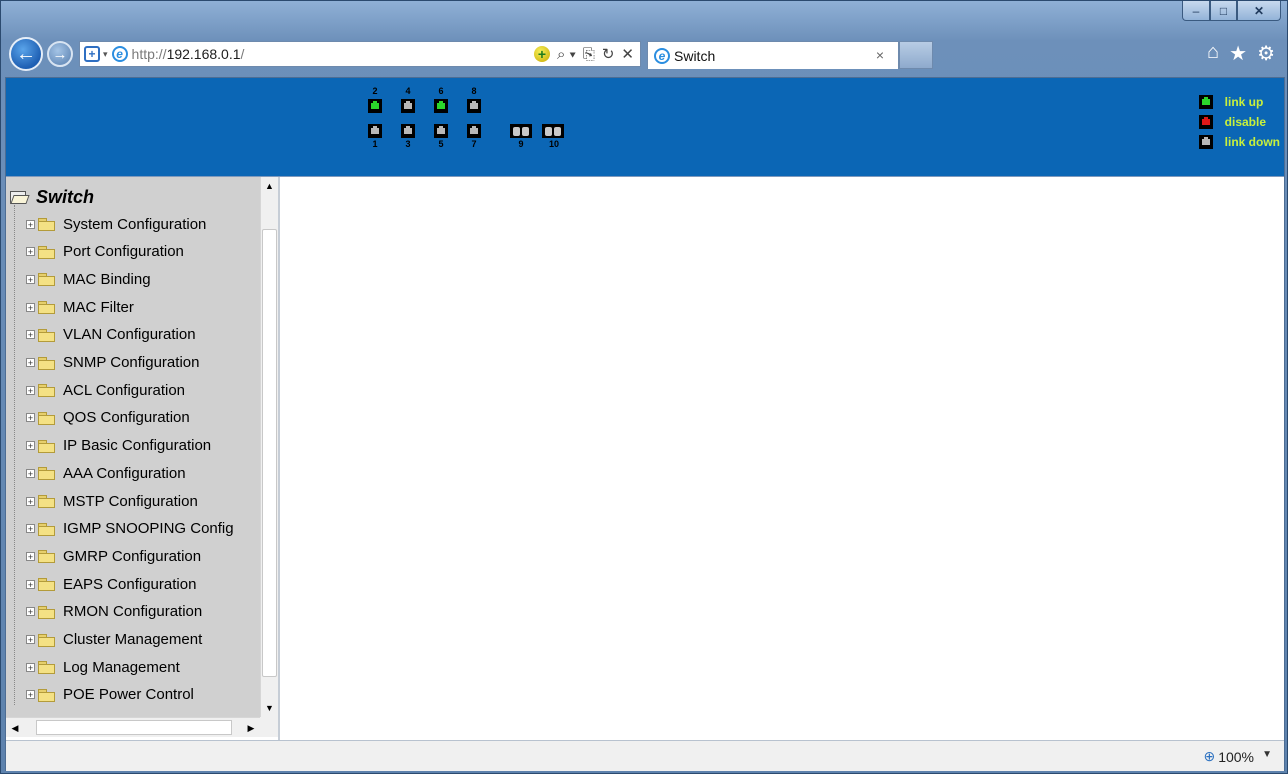  I want to click on security-shield-icon: +, so click(92, 54).